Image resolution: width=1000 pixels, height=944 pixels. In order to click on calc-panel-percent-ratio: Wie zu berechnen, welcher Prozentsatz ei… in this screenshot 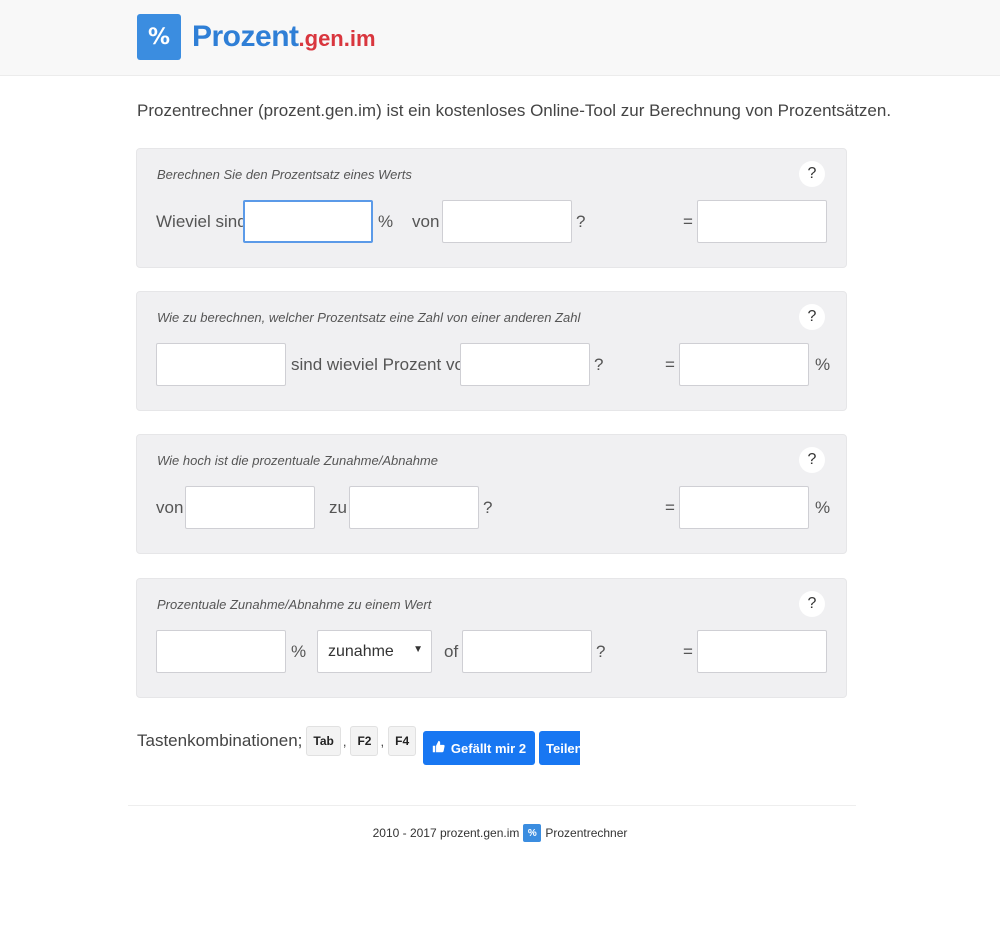, I will do `click(491, 351)`.